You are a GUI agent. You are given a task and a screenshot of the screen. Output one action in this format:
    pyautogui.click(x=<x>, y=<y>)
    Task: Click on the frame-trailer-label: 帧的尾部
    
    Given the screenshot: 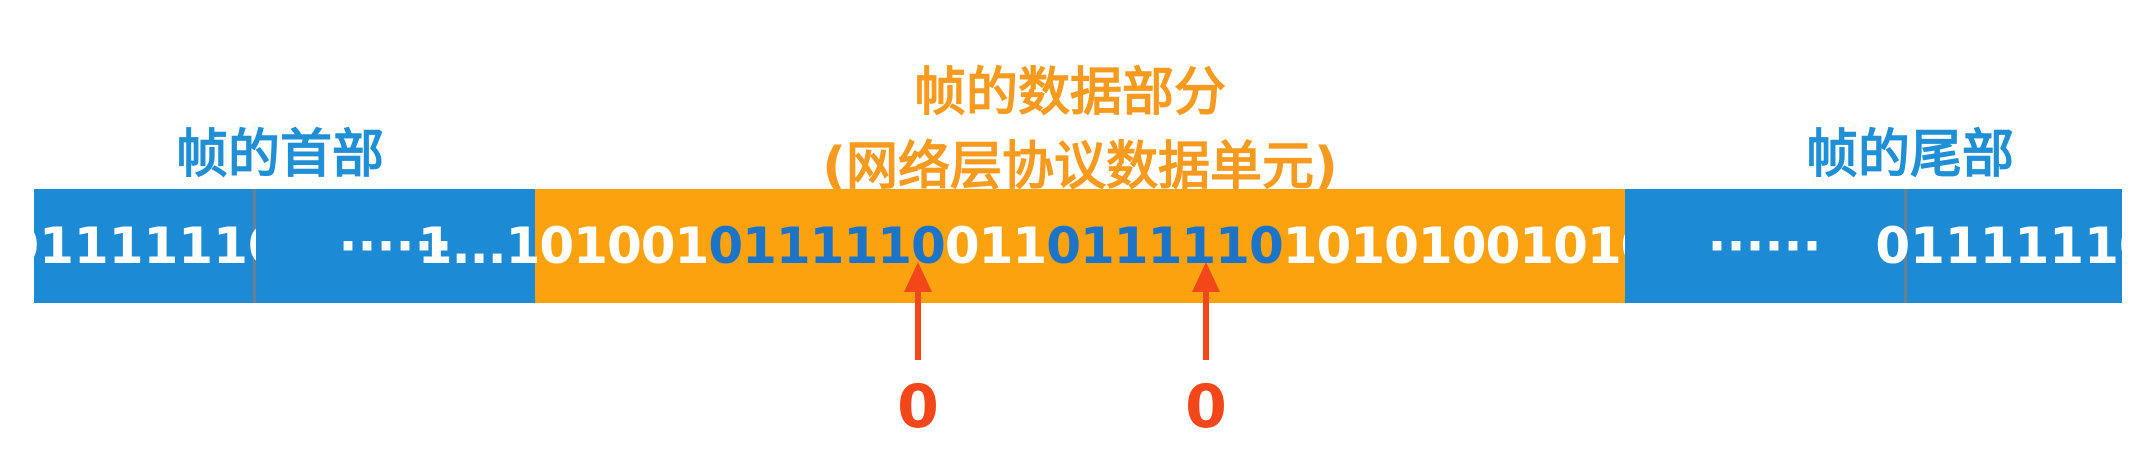 What is the action you would take?
    pyautogui.click(x=1909, y=155)
    